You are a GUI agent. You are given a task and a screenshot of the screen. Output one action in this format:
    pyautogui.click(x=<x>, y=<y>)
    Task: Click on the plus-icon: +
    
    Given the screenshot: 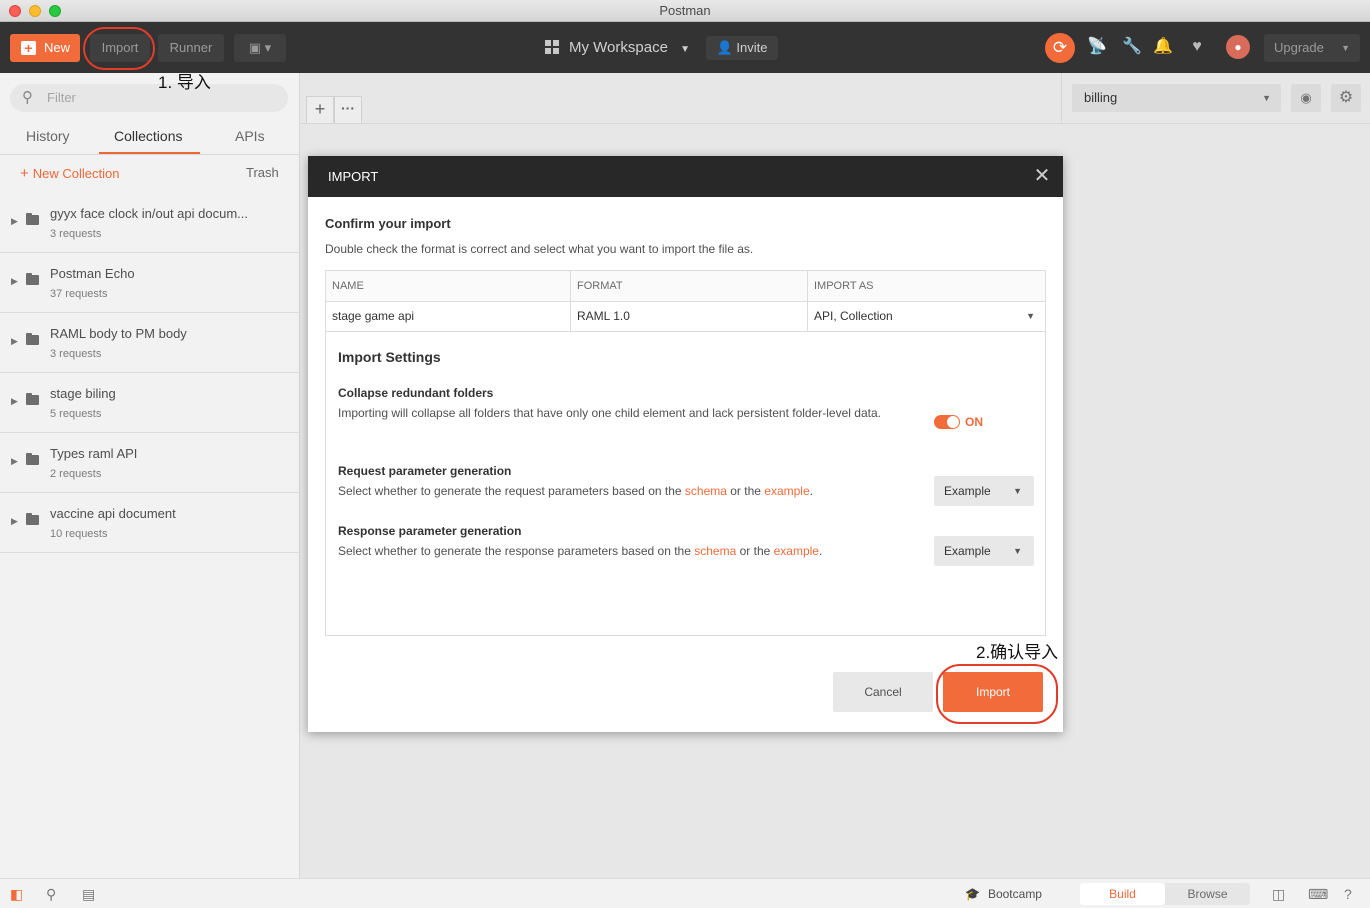 What is the action you would take?
    pyautogui.click(x=28, y=48)
    